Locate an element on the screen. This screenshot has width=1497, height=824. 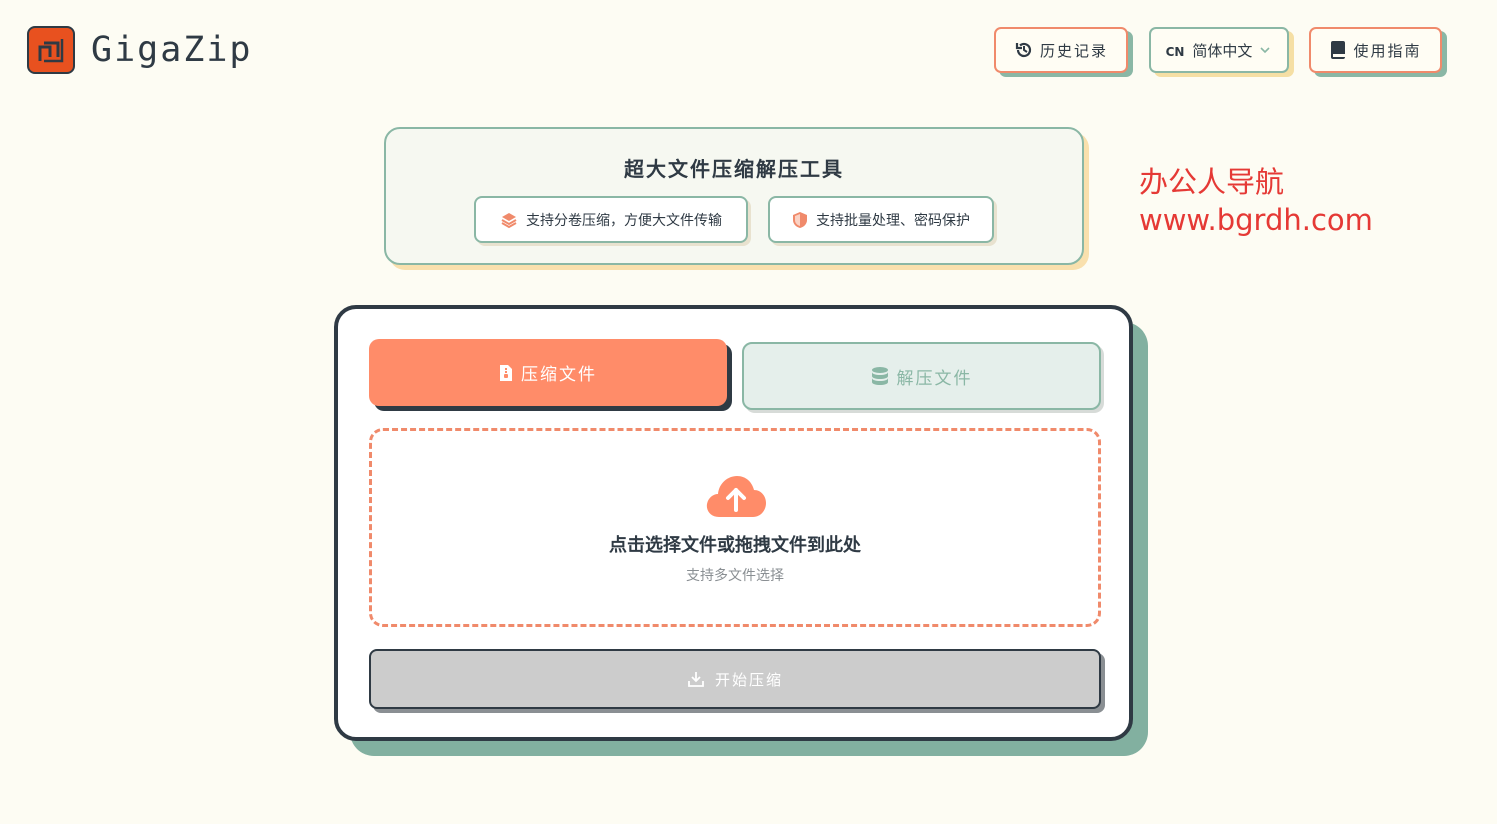
feature-pill-batch: 支持批量处理、密码保护 is located at coordinates (881, 219).